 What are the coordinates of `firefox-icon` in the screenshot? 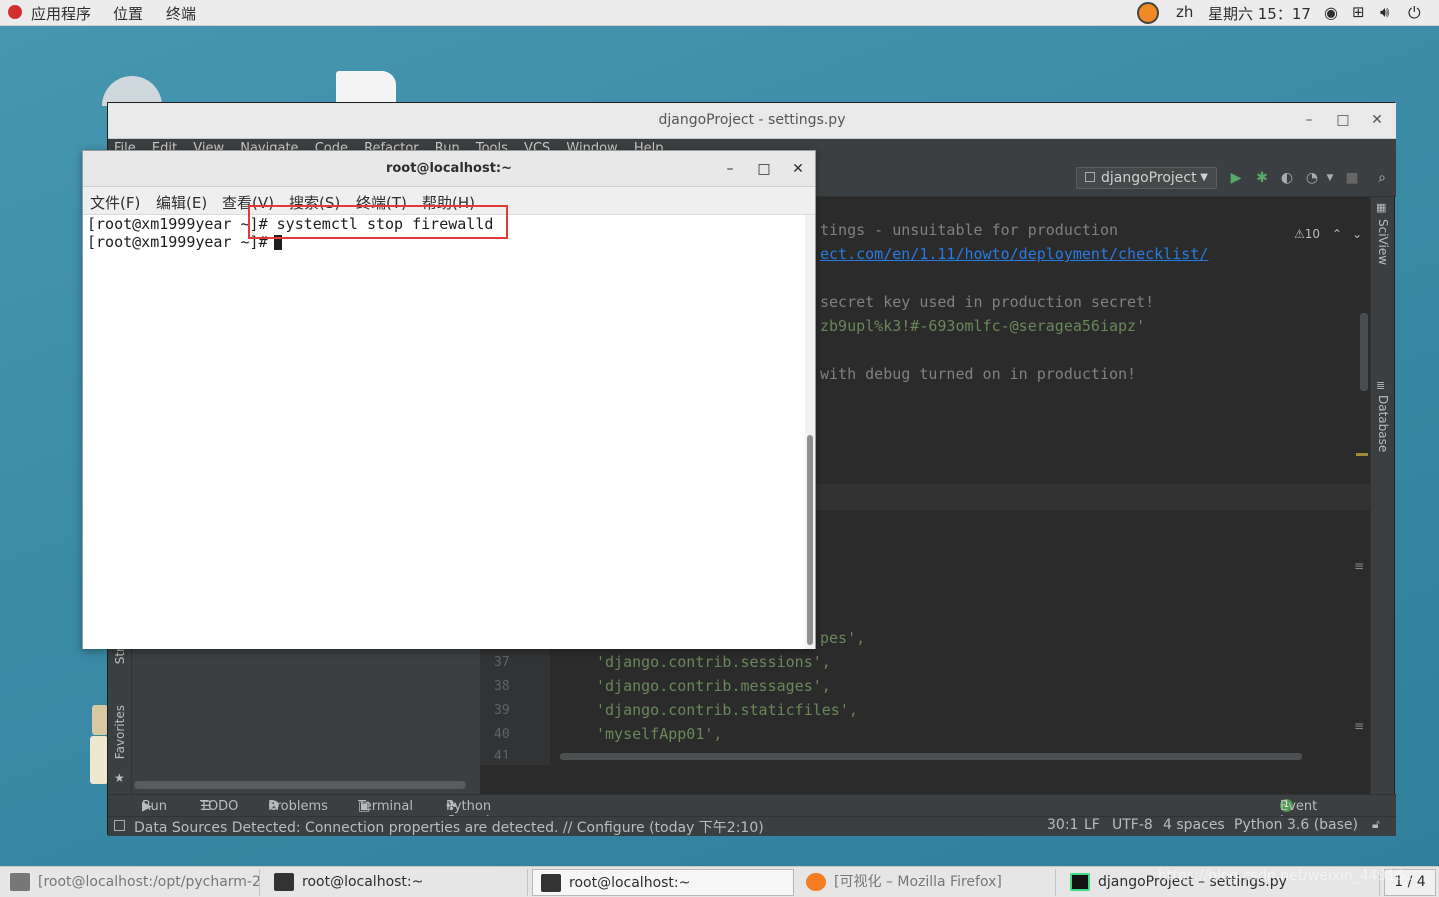 It's located at (816, 882).